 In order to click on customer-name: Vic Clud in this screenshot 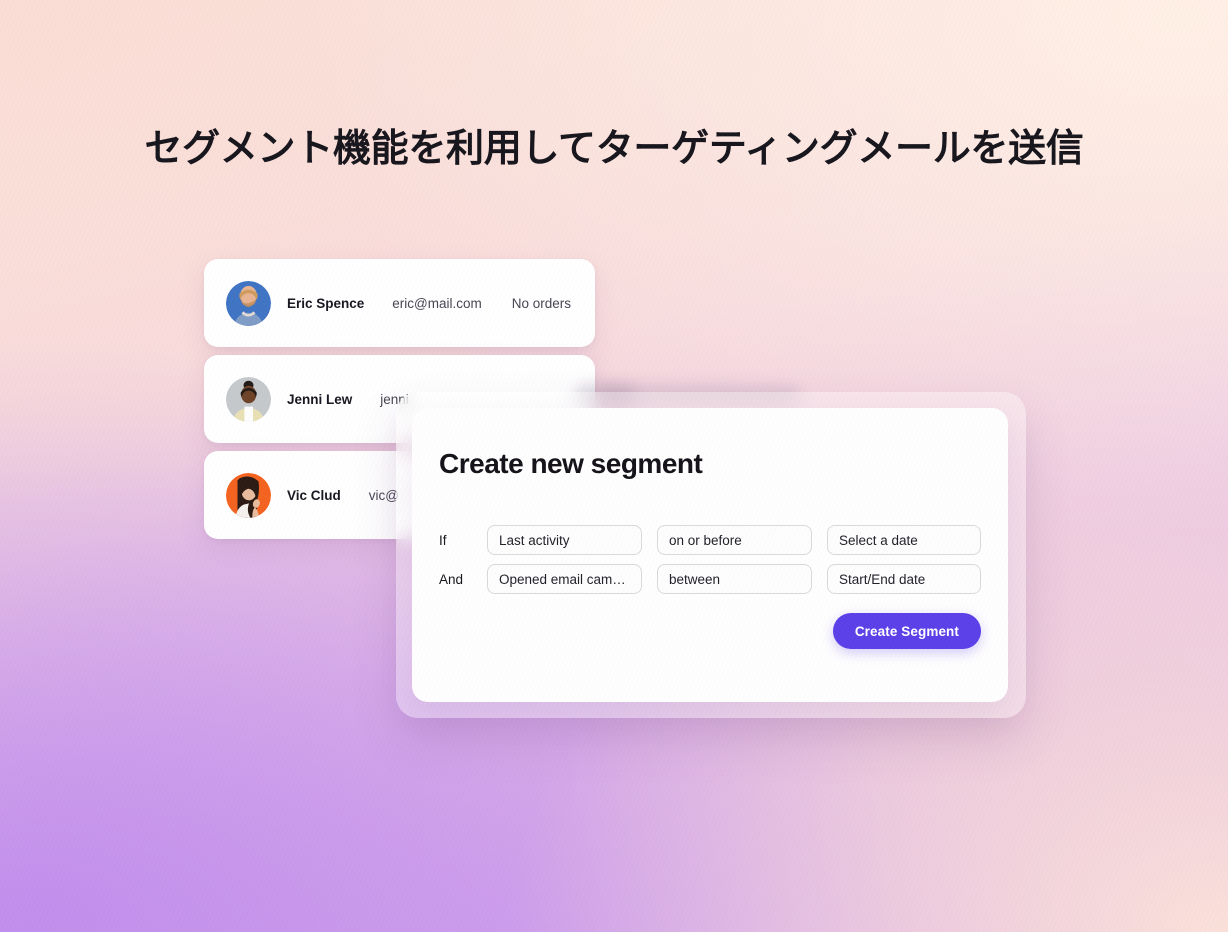, I will do `click(314, 495)`.